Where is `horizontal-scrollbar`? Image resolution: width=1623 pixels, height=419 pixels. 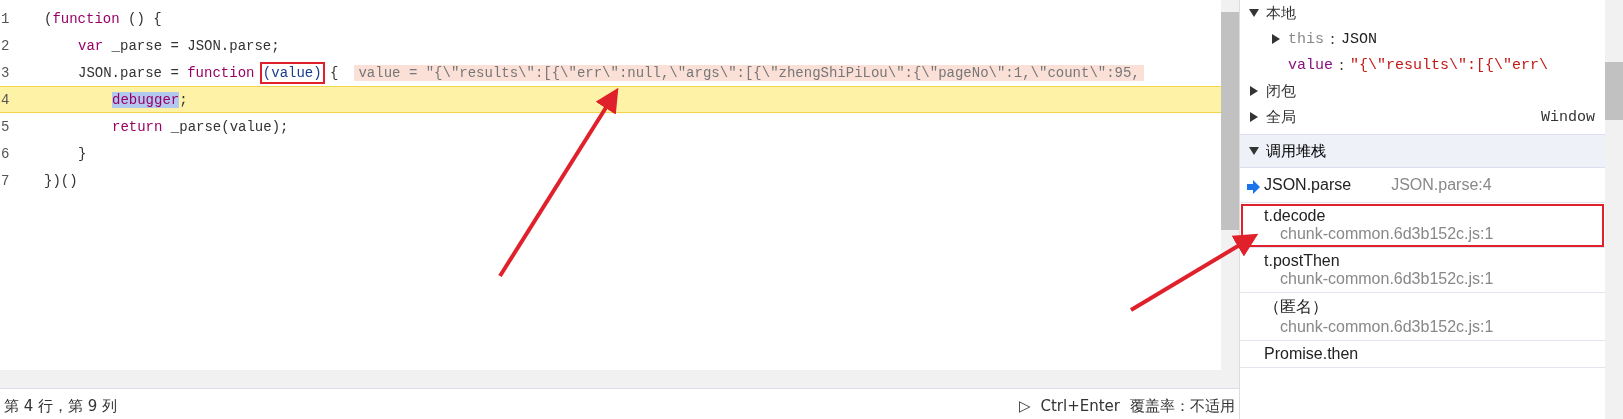
horizontal-scrollbar is located at coordinates (619, 379).